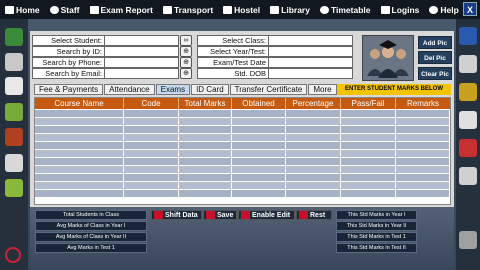 The height and width of the screenshot is (270, 480). I want to click on power-icon, so click(13, 255).